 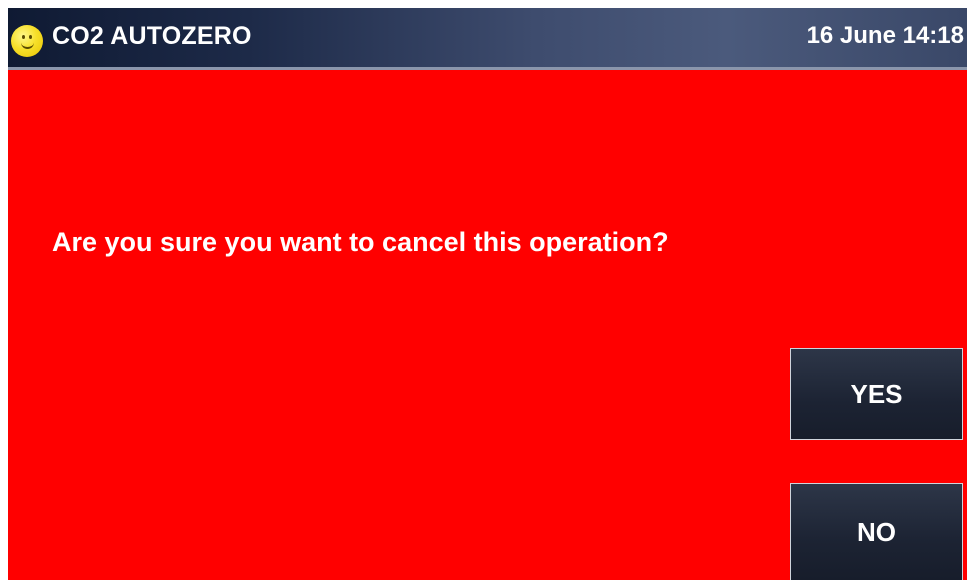 I want to click on smiley-mouth, so click(x=27, y=44).